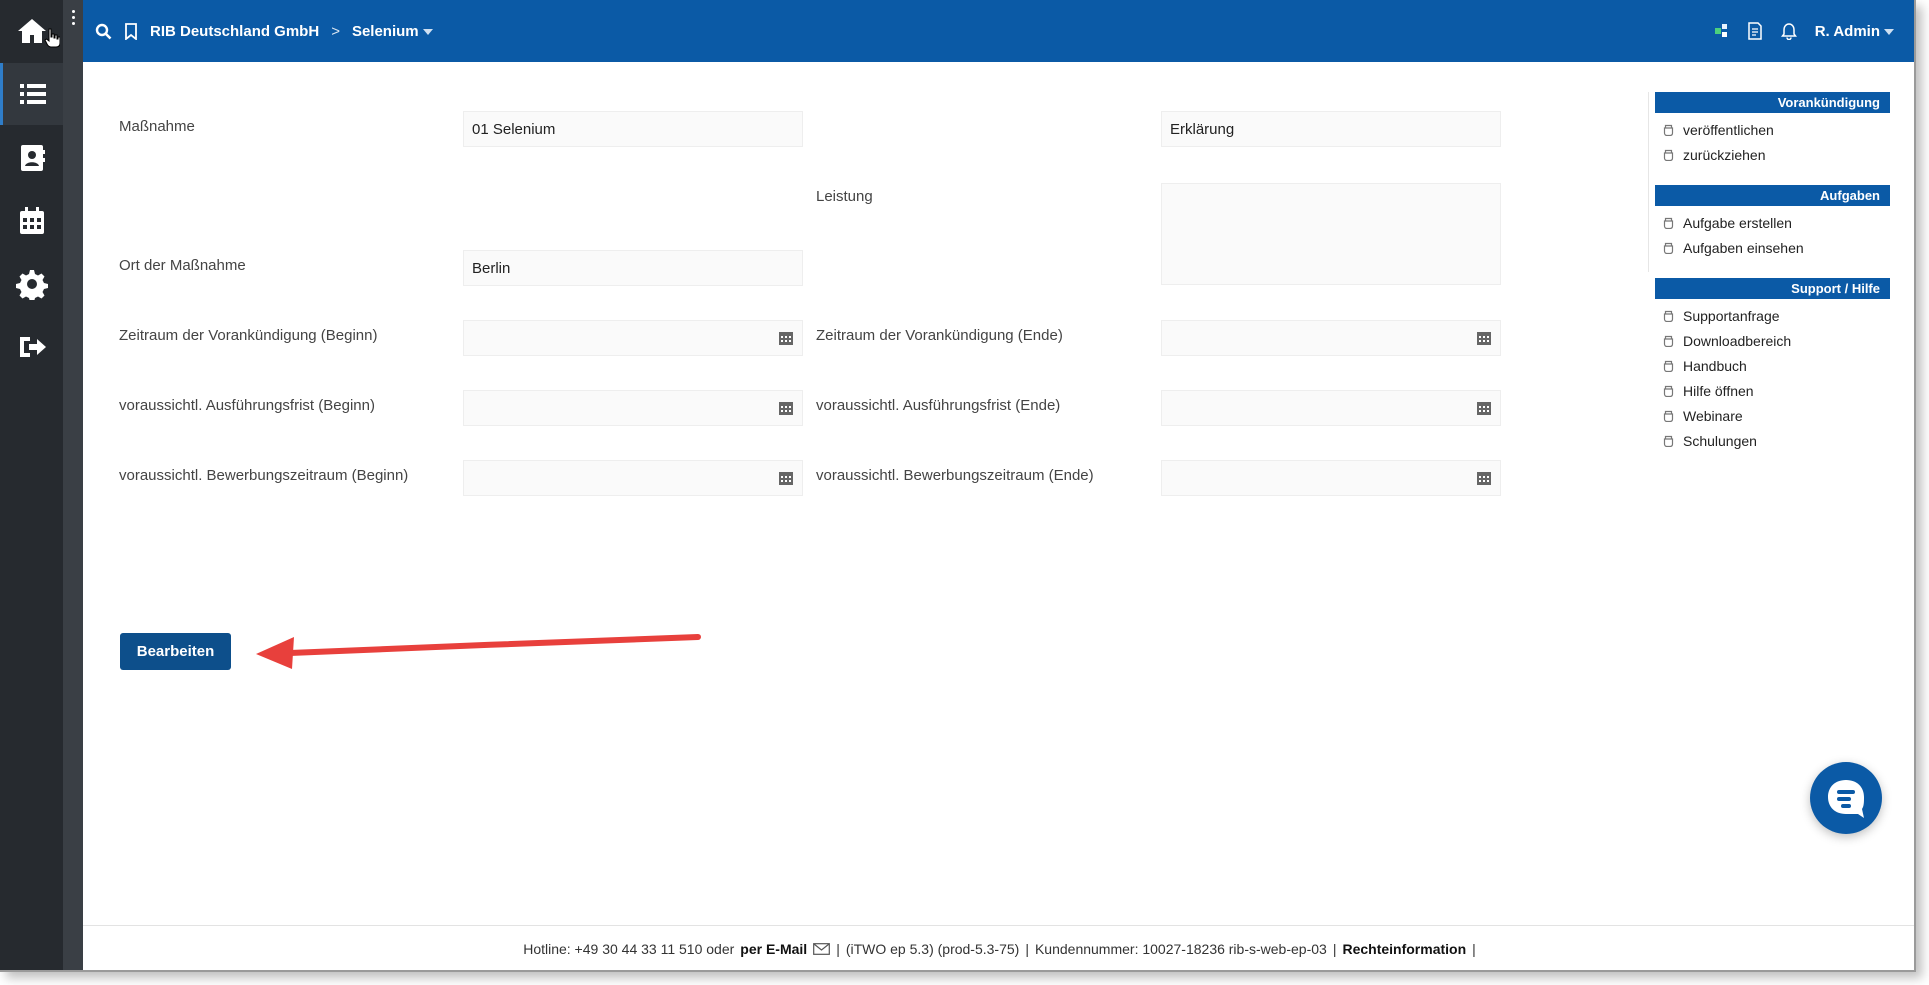  I want to click on action-hilfe-oeffnen: Hilfe öffnen, so click(1776, 390).